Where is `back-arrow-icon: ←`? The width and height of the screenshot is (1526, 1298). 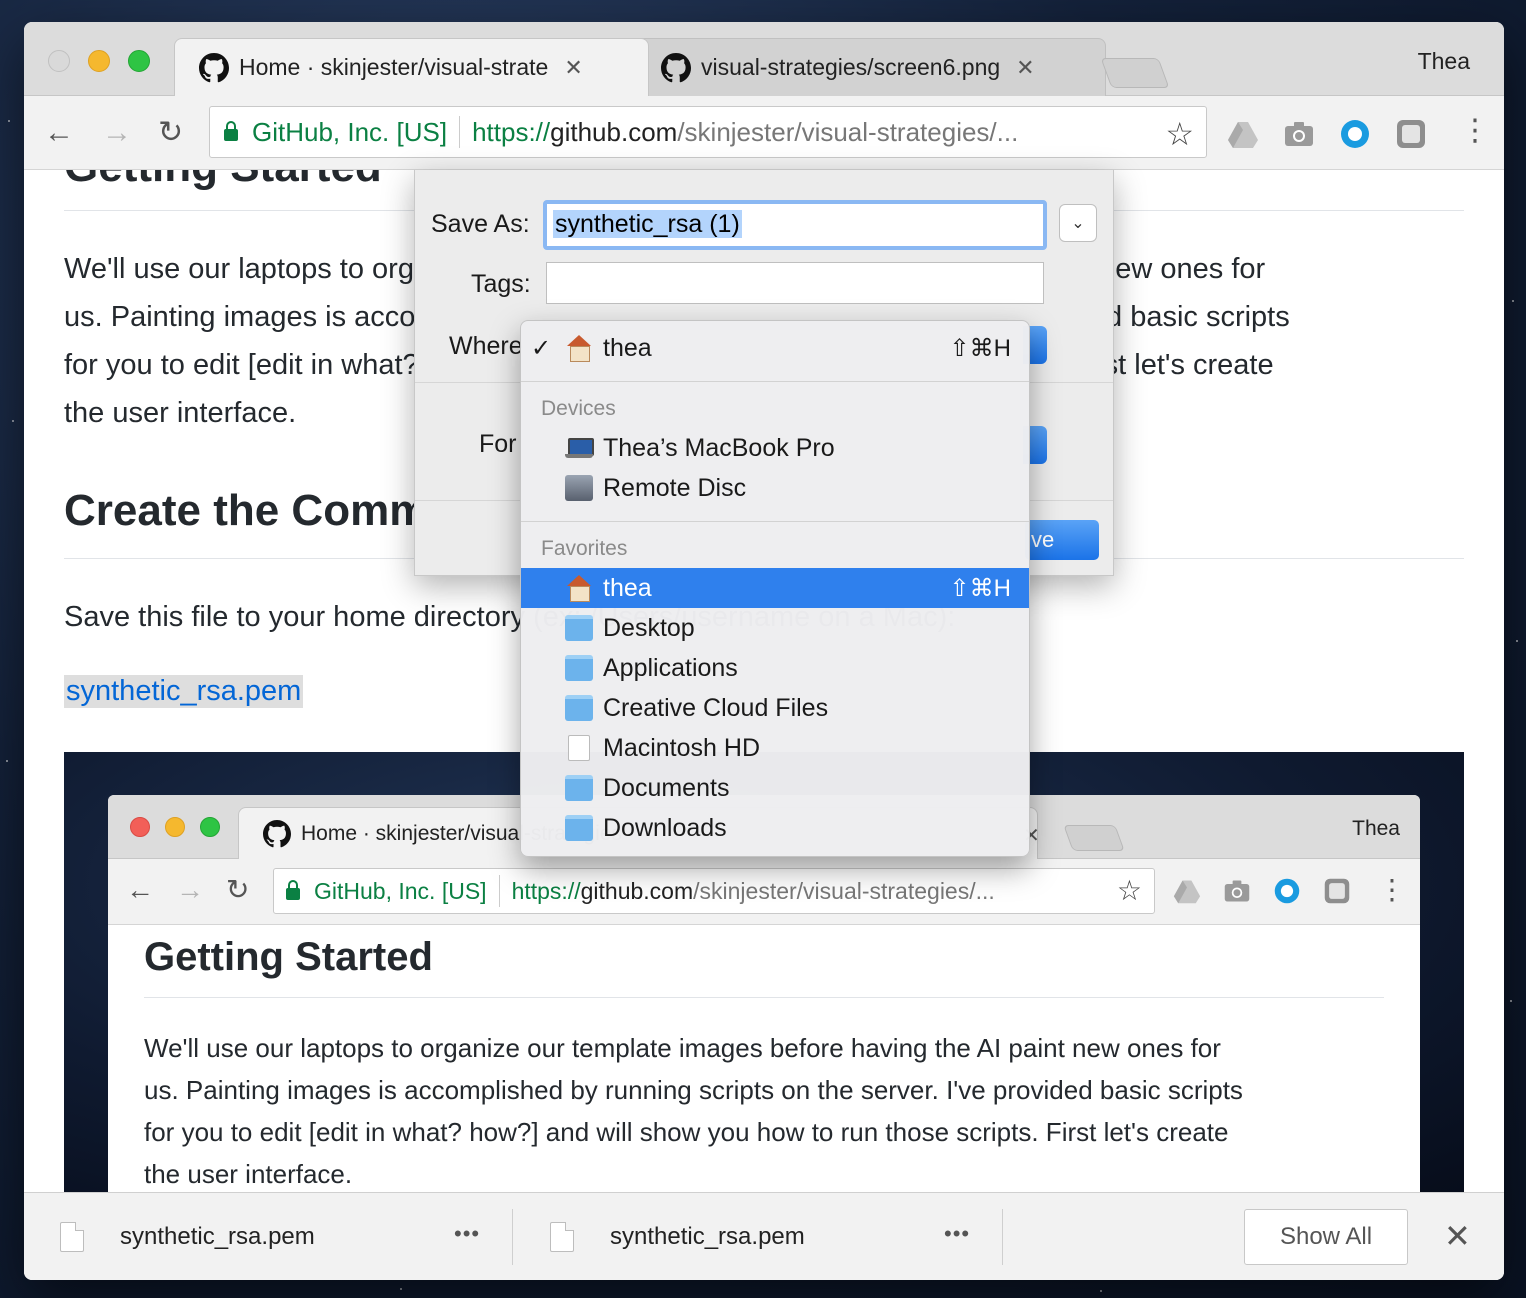 back-arrow-icon: ← is located at coordinates (59, 133).